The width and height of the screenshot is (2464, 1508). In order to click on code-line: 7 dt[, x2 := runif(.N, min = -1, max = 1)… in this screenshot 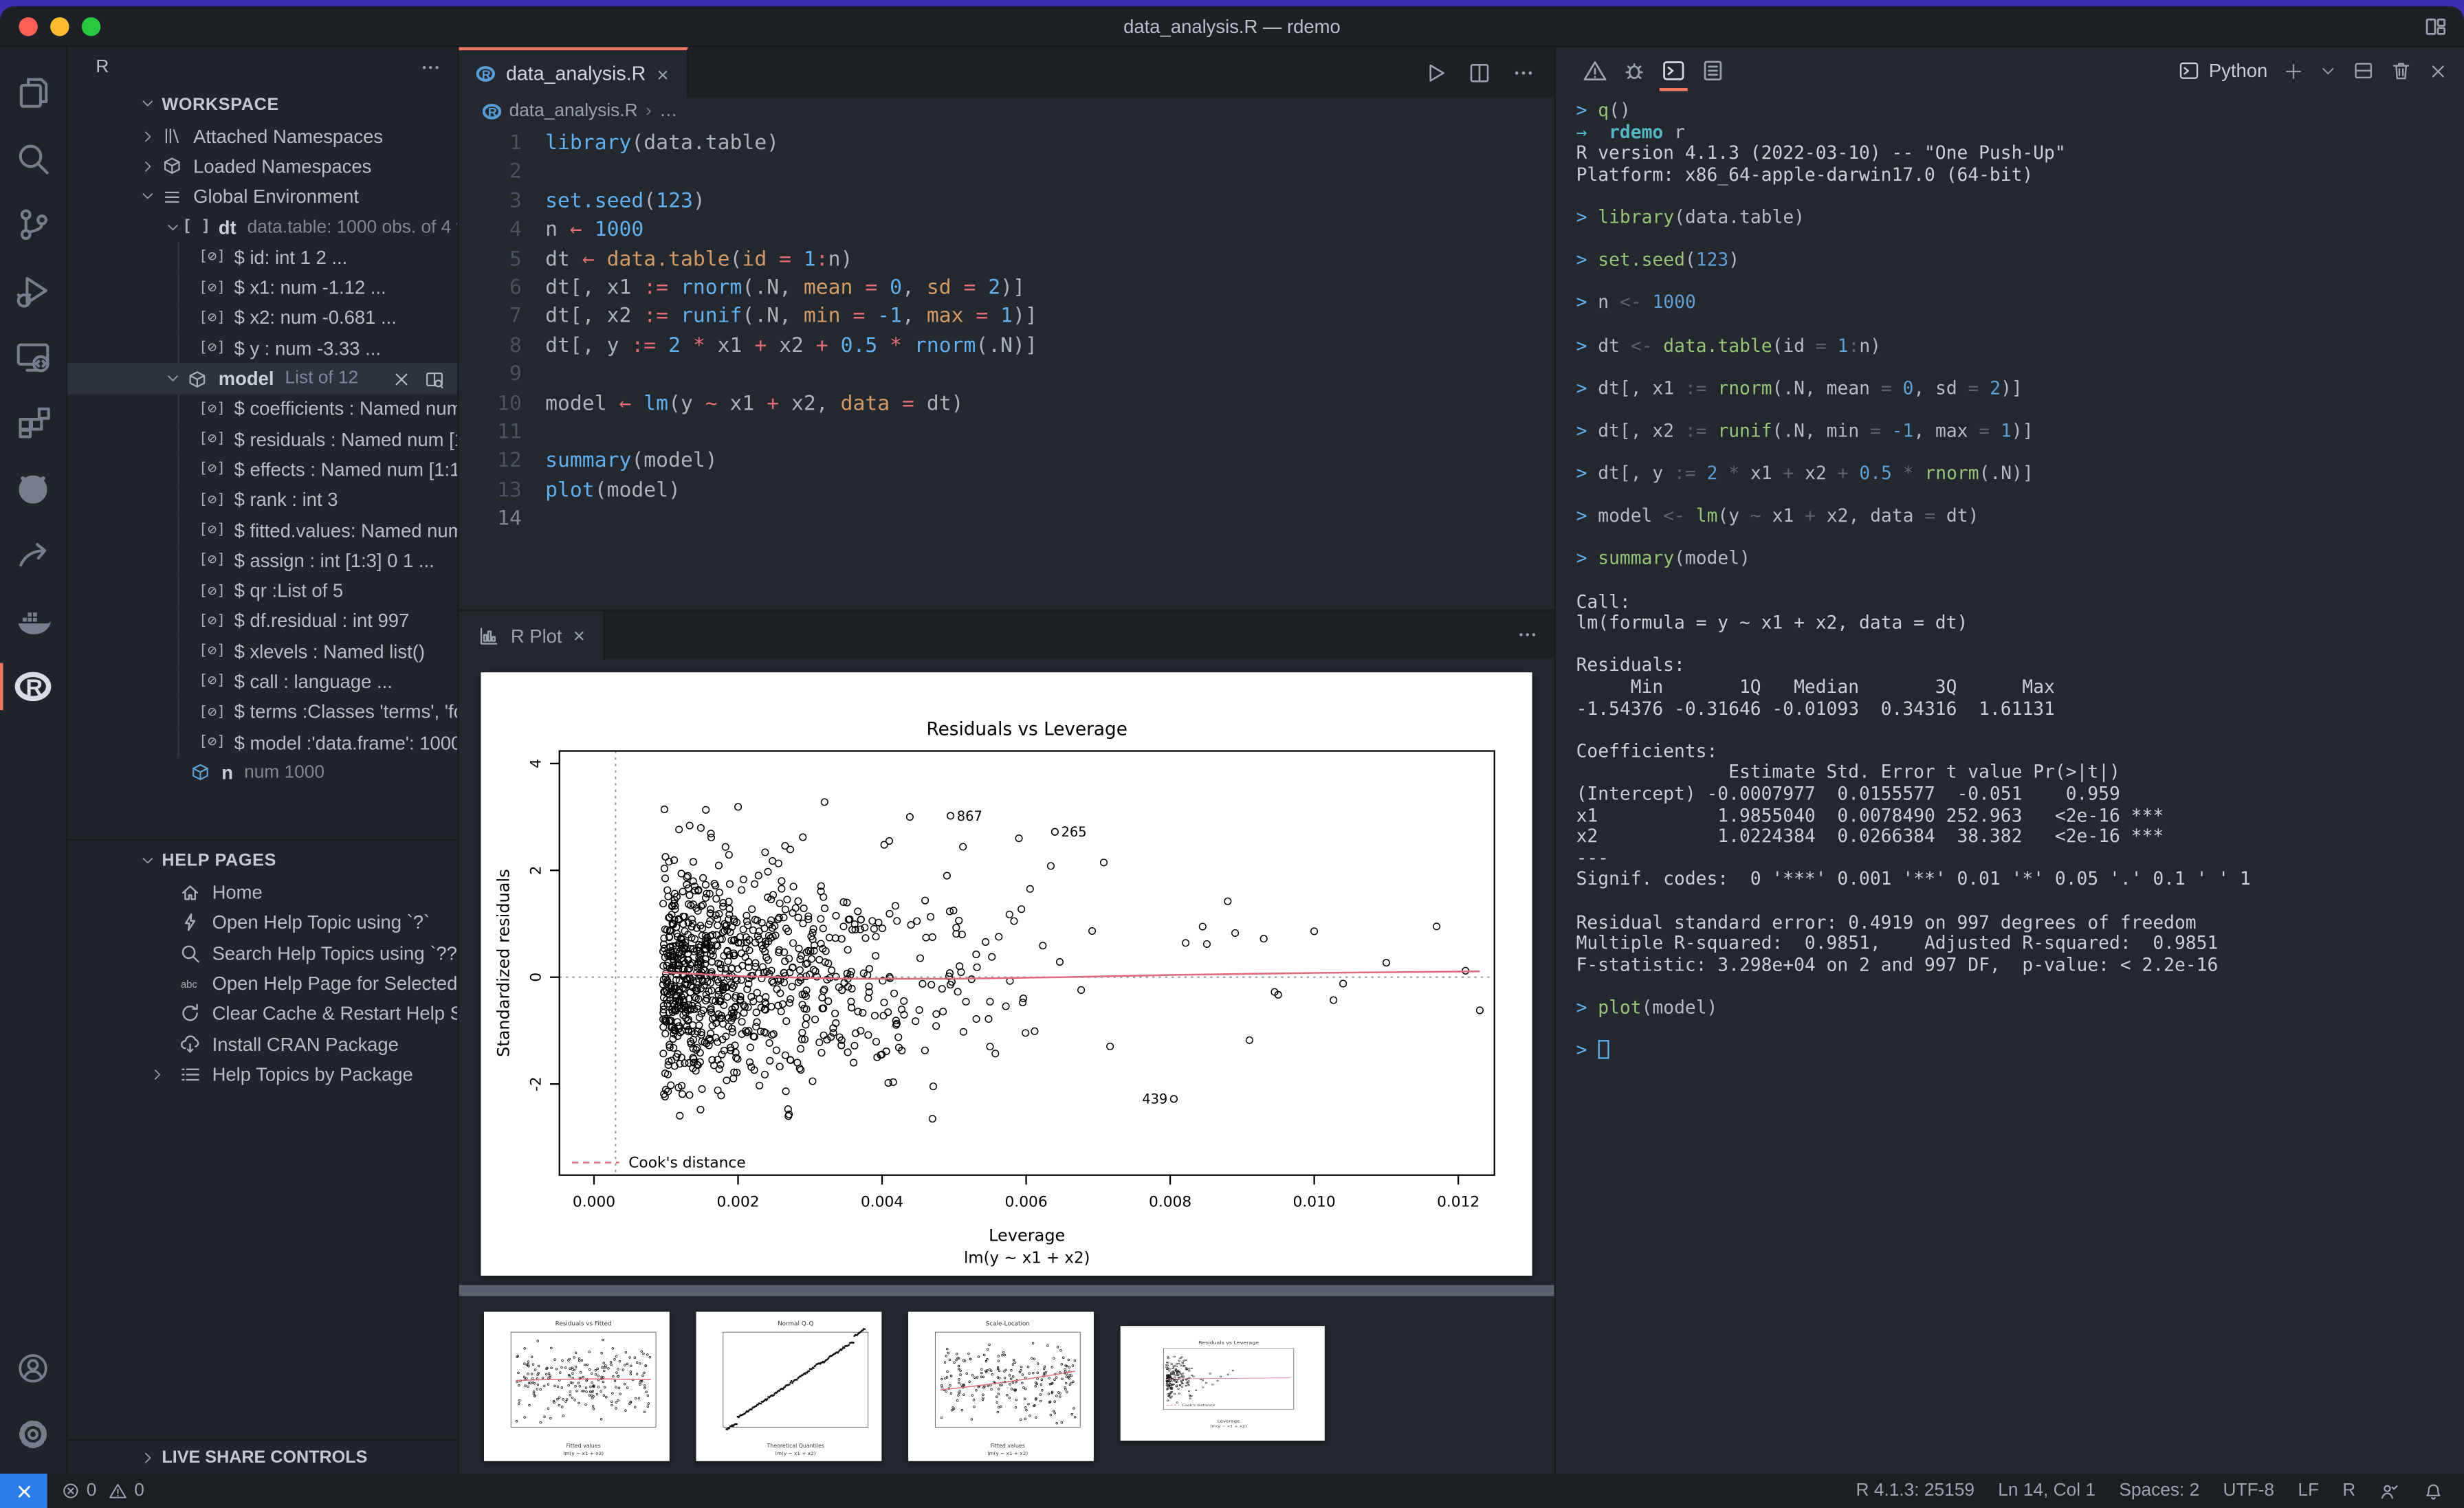, I will do `click(1006, 318)`.